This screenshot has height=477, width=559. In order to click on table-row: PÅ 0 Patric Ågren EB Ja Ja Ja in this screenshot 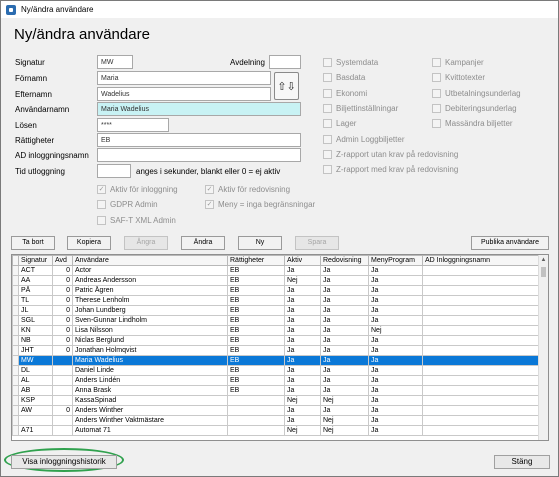, I will do `click(275, 290)`.